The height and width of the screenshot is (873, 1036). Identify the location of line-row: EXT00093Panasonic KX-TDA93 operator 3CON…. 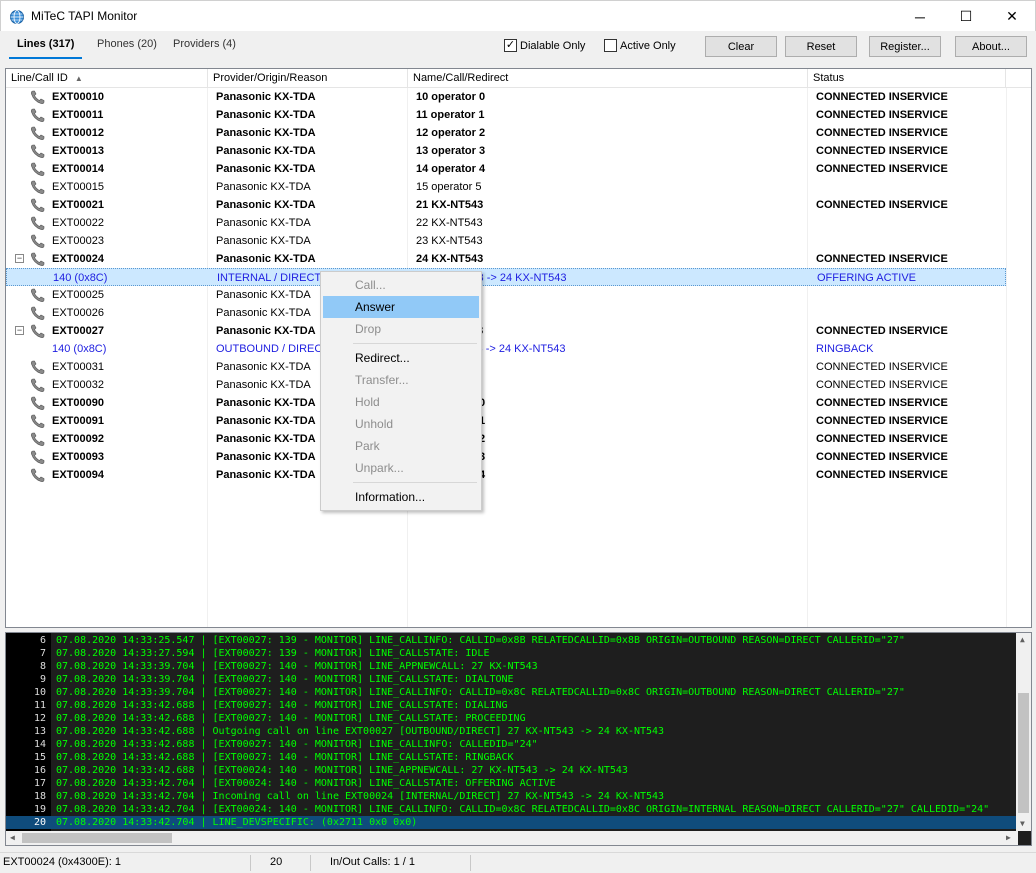
(506, 457).